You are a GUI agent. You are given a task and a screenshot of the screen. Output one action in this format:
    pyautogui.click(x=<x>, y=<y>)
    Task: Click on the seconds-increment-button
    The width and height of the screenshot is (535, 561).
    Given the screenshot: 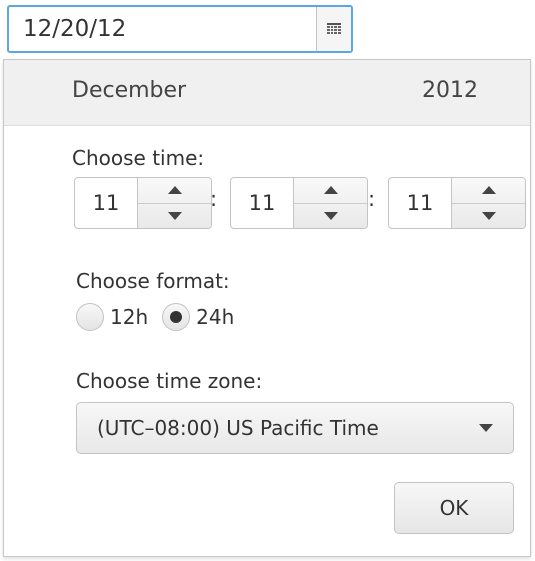 What is the action you would take?
    pyautogui.click(x=488, y=190)
    